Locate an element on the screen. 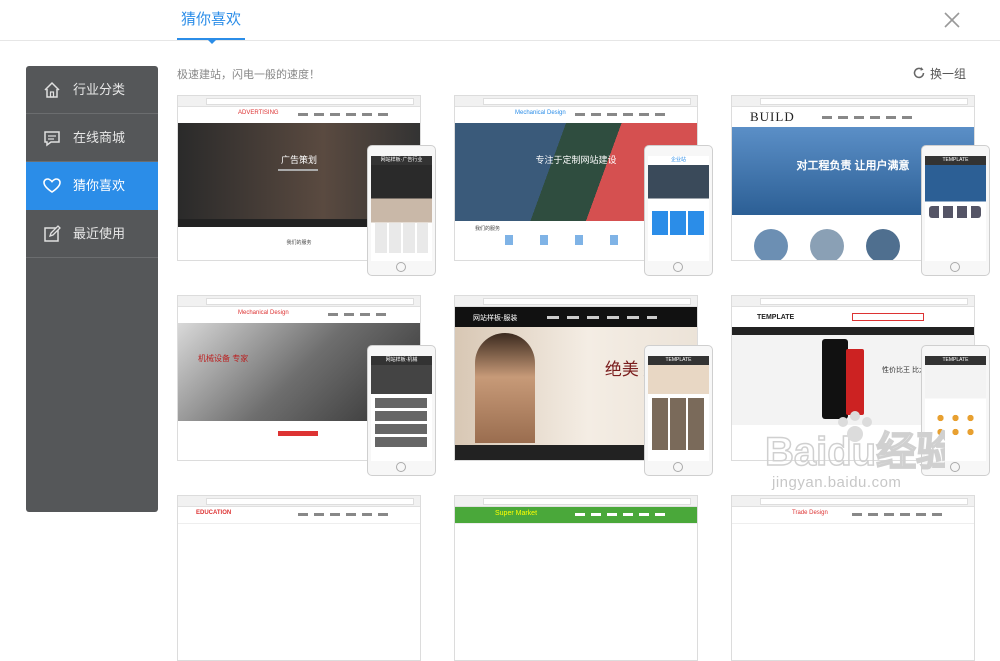  edit-icon is located at coordinates (52, 233).